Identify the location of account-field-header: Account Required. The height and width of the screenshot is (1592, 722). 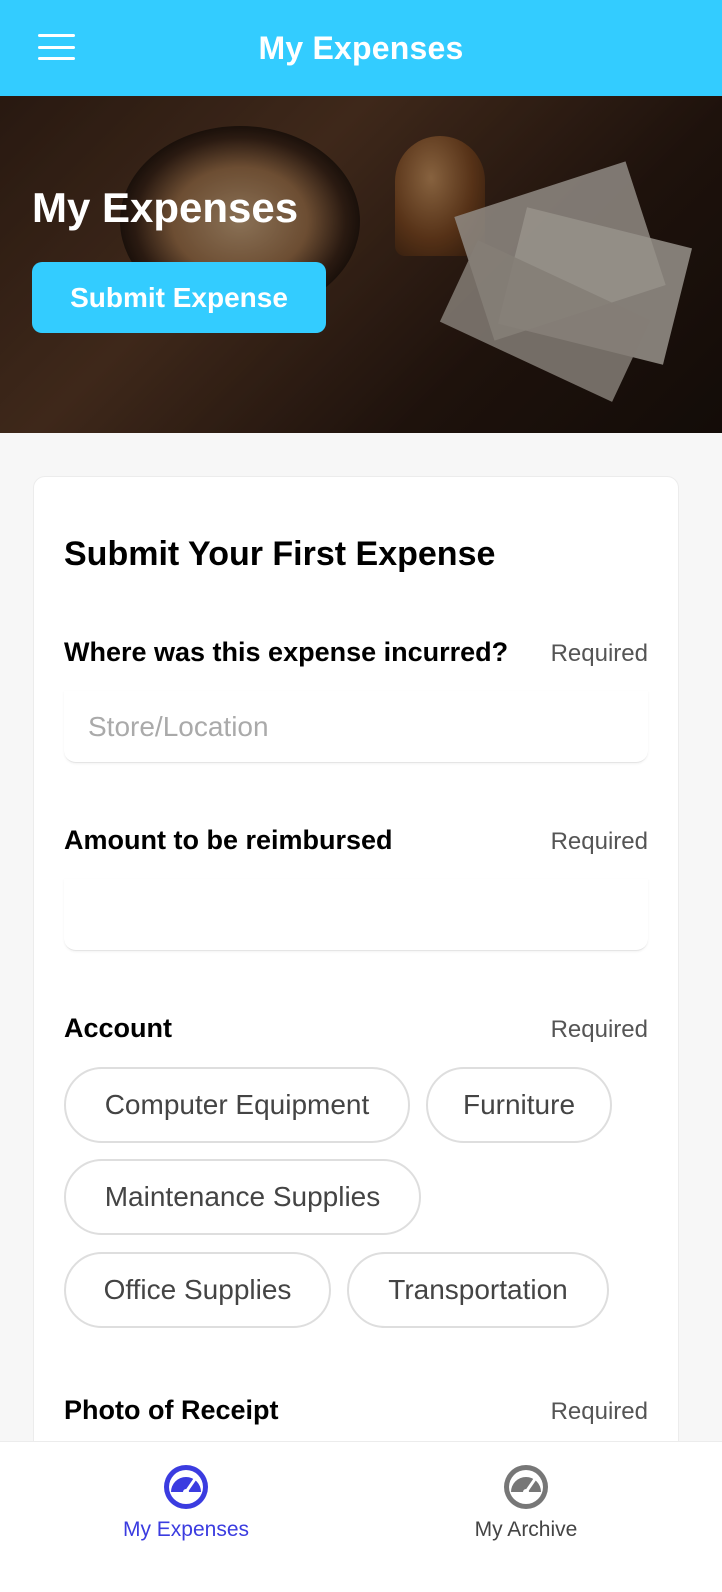
(356, 1028).